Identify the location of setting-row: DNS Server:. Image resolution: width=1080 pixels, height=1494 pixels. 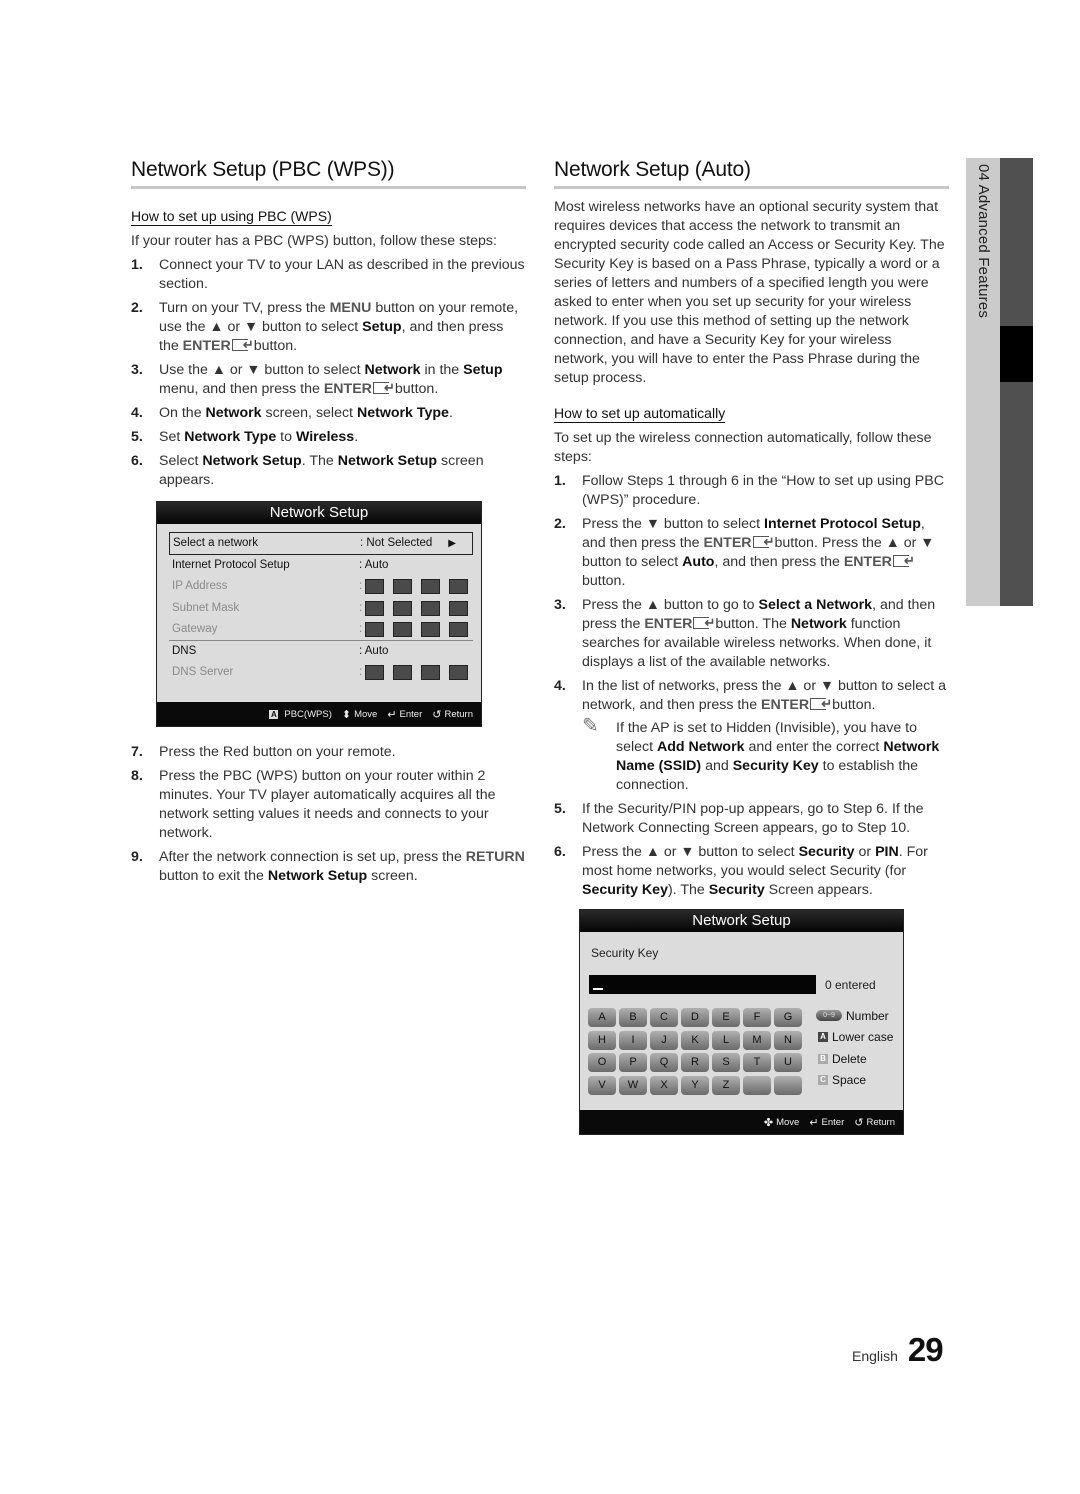
(321, 672).